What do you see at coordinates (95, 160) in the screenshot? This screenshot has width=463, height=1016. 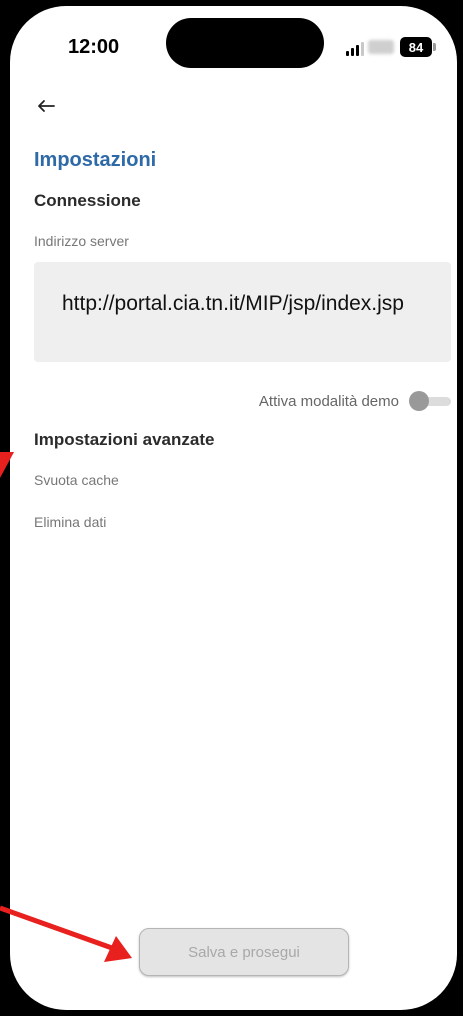 I see `page-title: Impostazioni` at bounding box center [95, 160].